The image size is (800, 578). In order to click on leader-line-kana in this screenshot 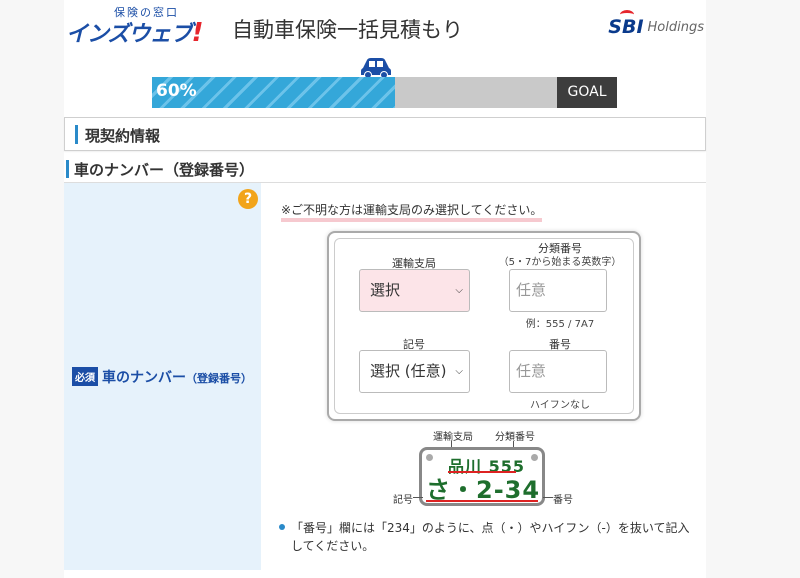, I will do `click(418, 497)`.